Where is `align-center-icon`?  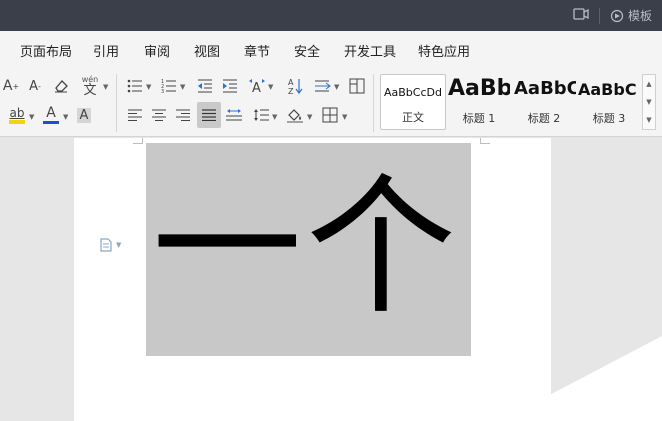 align-center-icon is located at coordinates (159, 115).